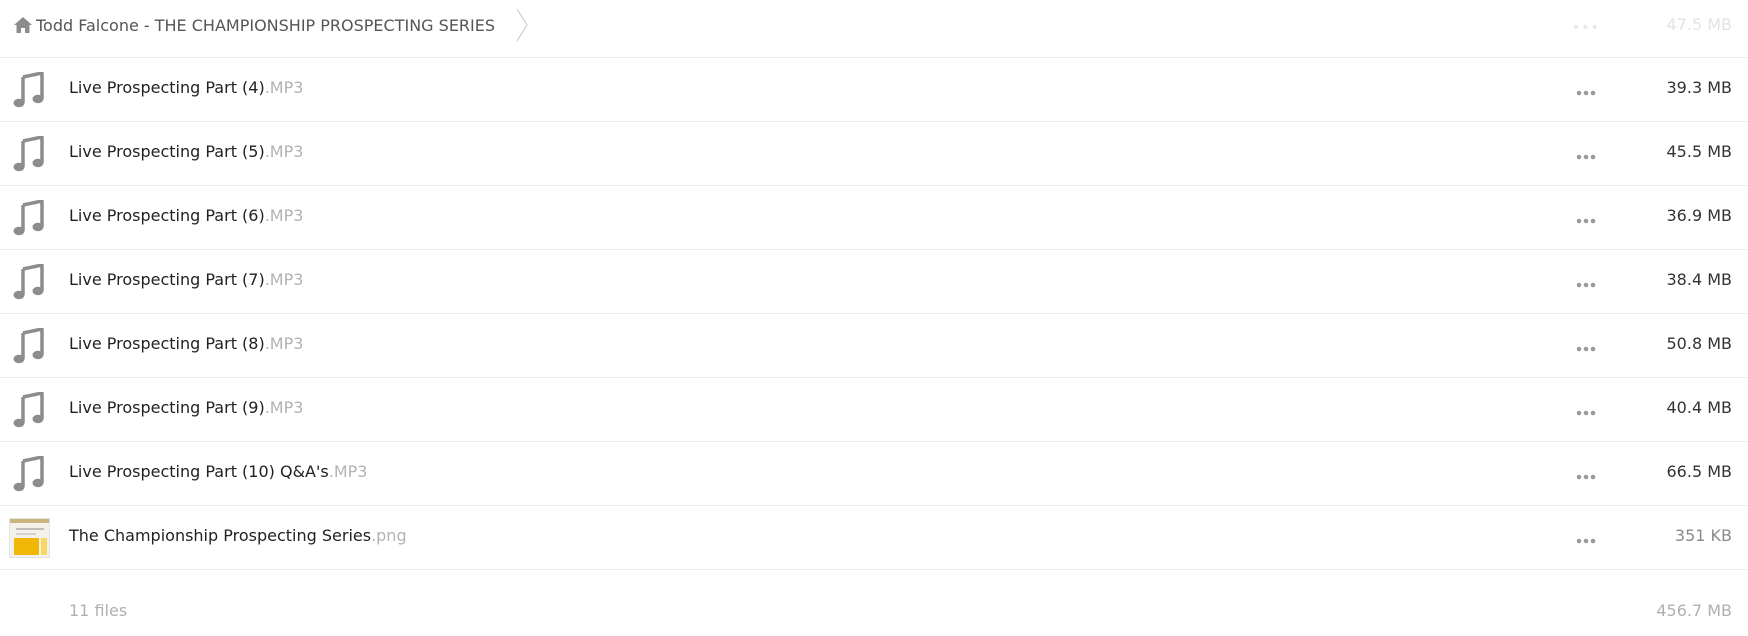 This screenshot has width=1748, height=636. I want to click on file-size: 45.5 MB, so click(1699, 151).